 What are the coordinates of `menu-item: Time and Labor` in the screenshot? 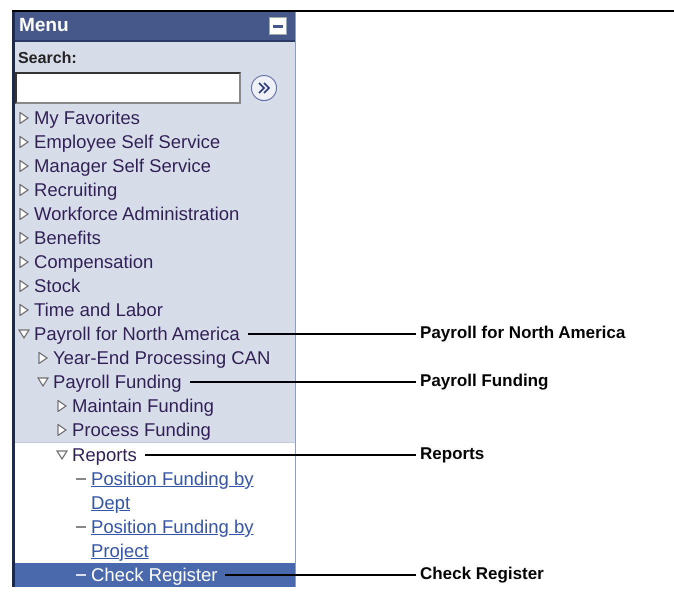 It's located at (98, 310).